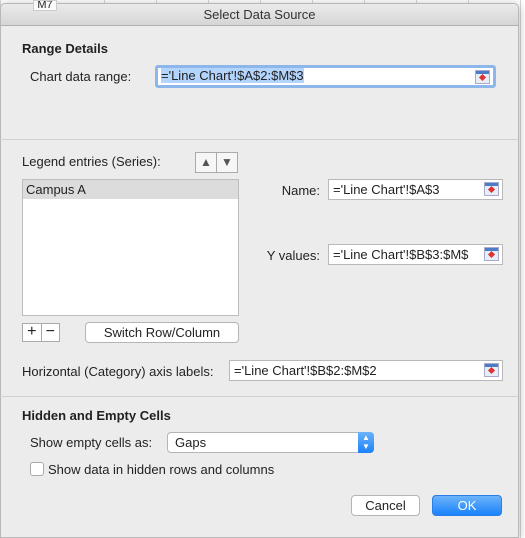 This screenshot has height=538, width=525. Describe the element at coordinates (32, 332) in the screenshot. I see `add-series-button: +` at that location.